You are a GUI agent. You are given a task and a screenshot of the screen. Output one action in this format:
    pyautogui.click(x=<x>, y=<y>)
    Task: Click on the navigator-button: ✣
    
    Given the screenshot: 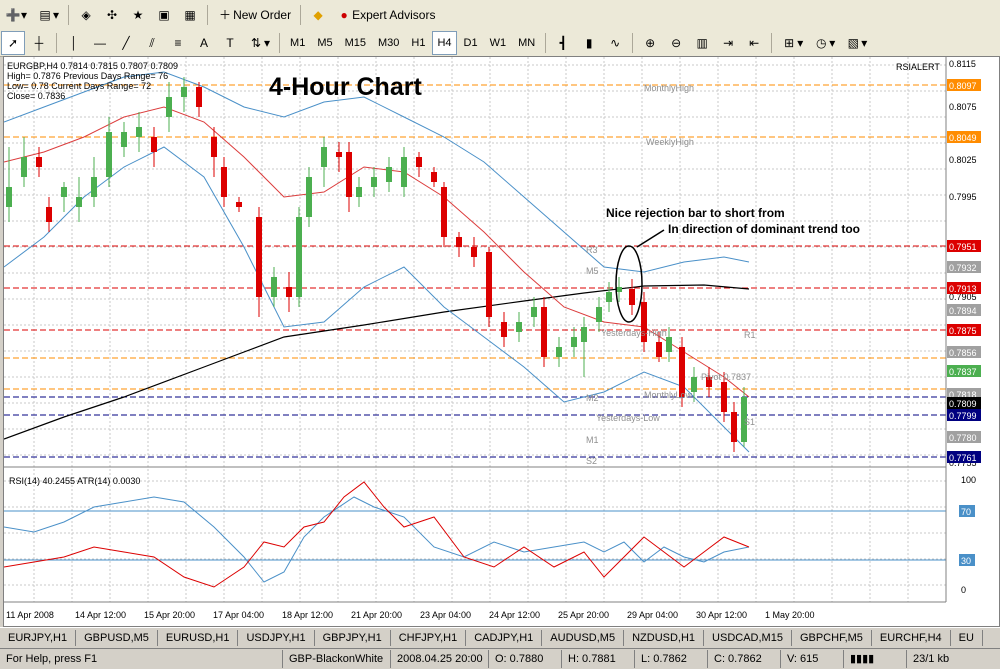 What is the action you would take?
    pyautogui.click(x=112, y=15)
    